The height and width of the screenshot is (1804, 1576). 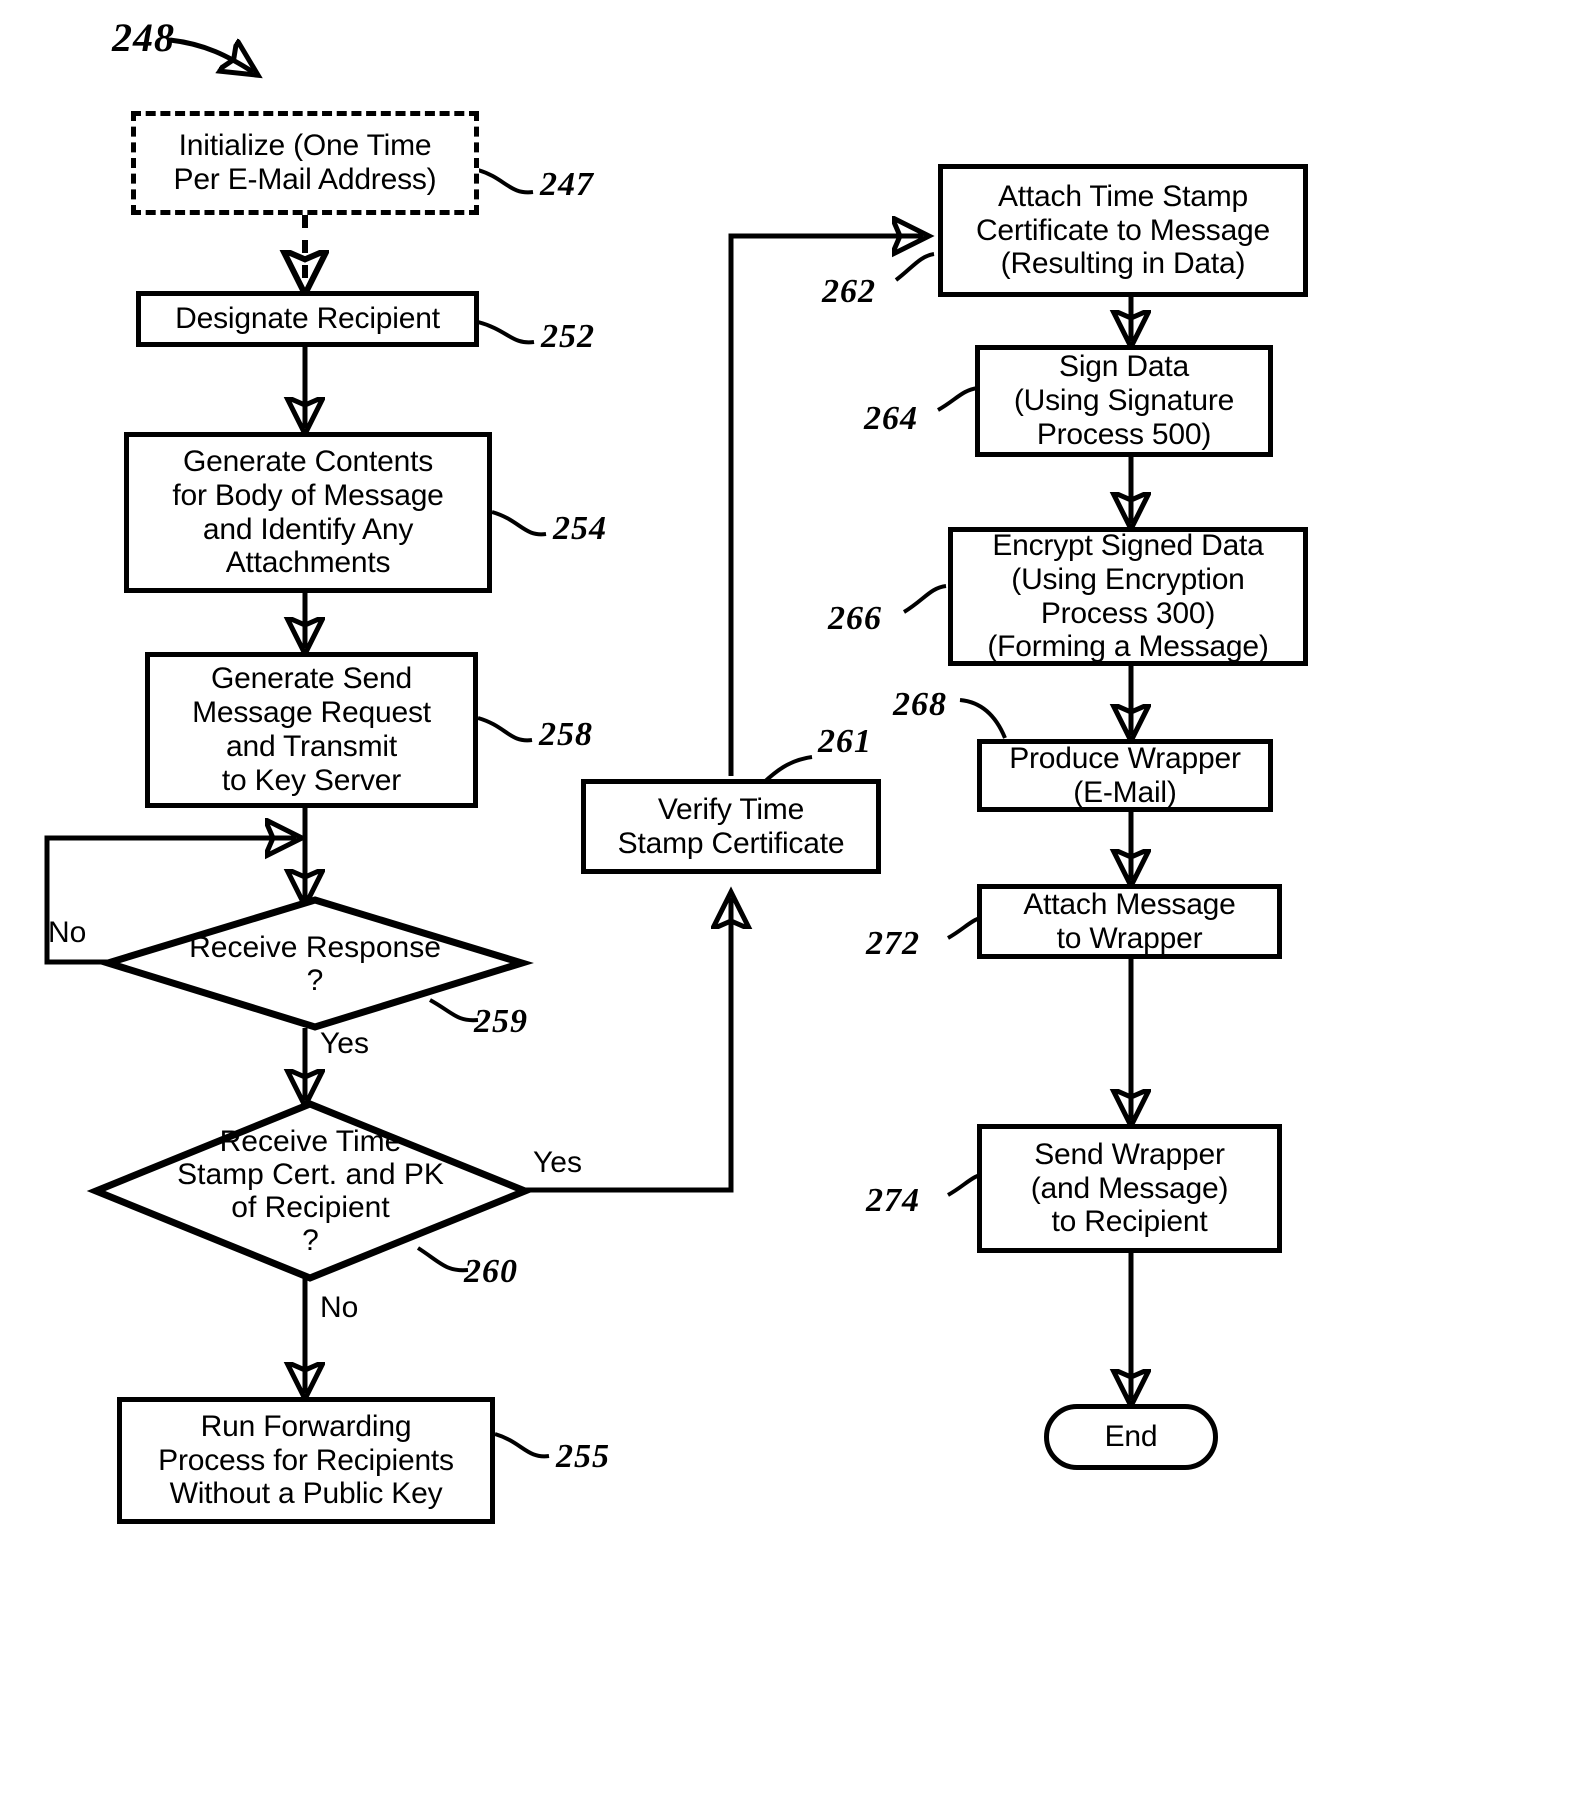 I want to click on node-send-wrapper-label: Send Wrapper (and Message) to Recipient, so click(x=1129, y=1188).